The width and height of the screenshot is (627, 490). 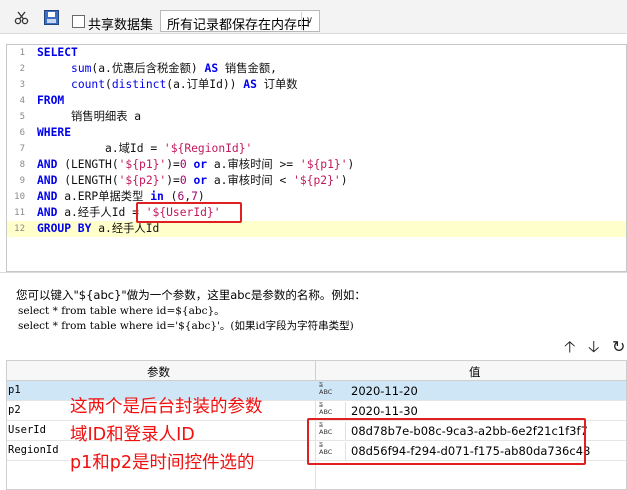 I want to click on code-line: 7 a.域Id = '${RegionId}', so click(x=316, y=149).